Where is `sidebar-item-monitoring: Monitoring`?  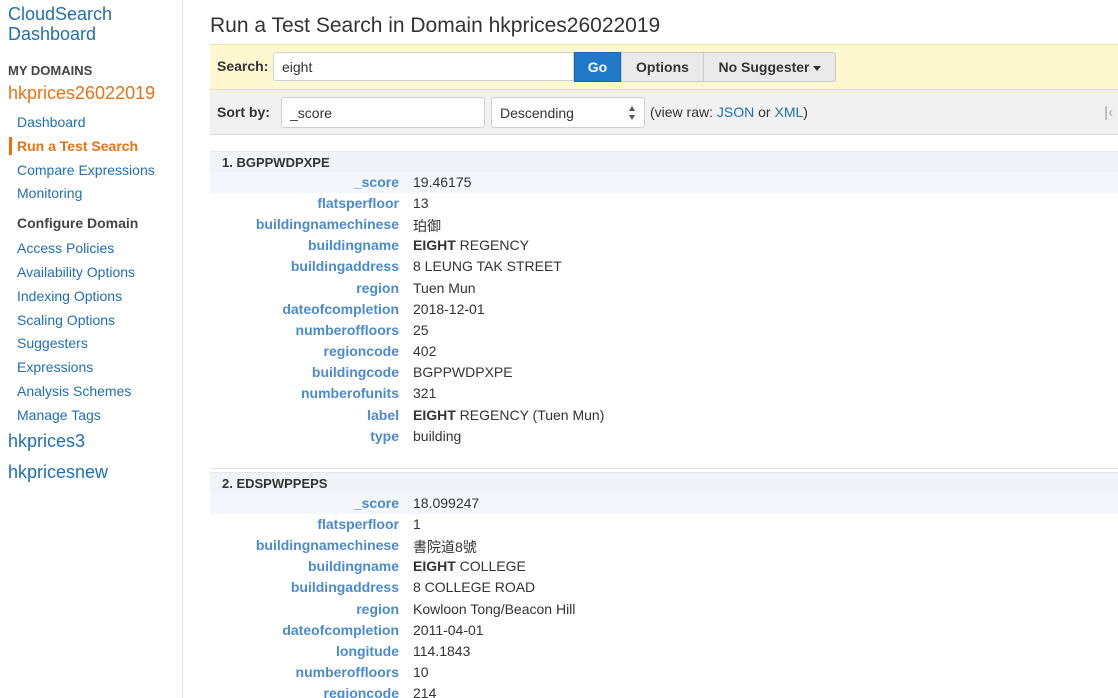 sidebar-item-monitoring: Monitoring is located at coordinates (49, 193).